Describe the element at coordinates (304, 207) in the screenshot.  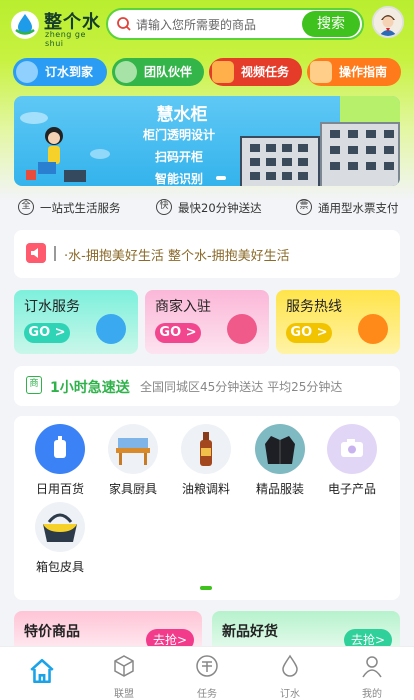
I see `feature-icon: 票` at that location.